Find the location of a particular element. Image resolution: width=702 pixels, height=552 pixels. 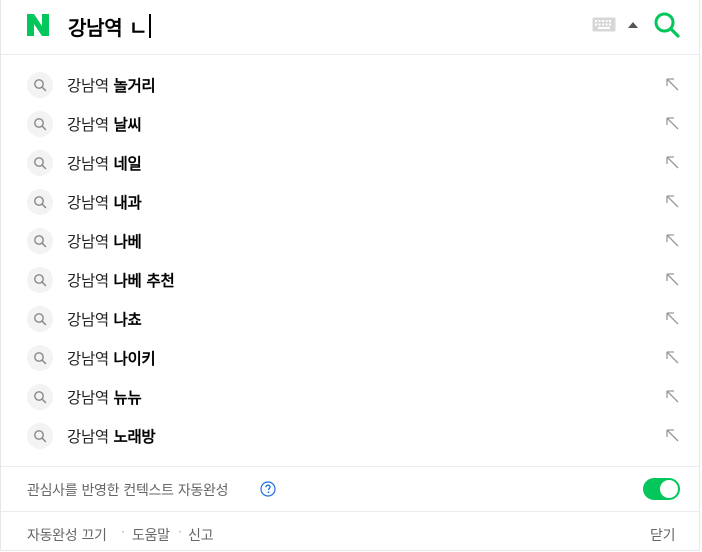

suggestion-text: 강남역 네일 is located at coordinates (104, 163).